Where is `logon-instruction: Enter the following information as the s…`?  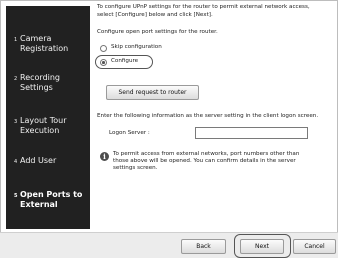 logon-instruction: Enter the following information as the s… is located at coordinates (208, 116).